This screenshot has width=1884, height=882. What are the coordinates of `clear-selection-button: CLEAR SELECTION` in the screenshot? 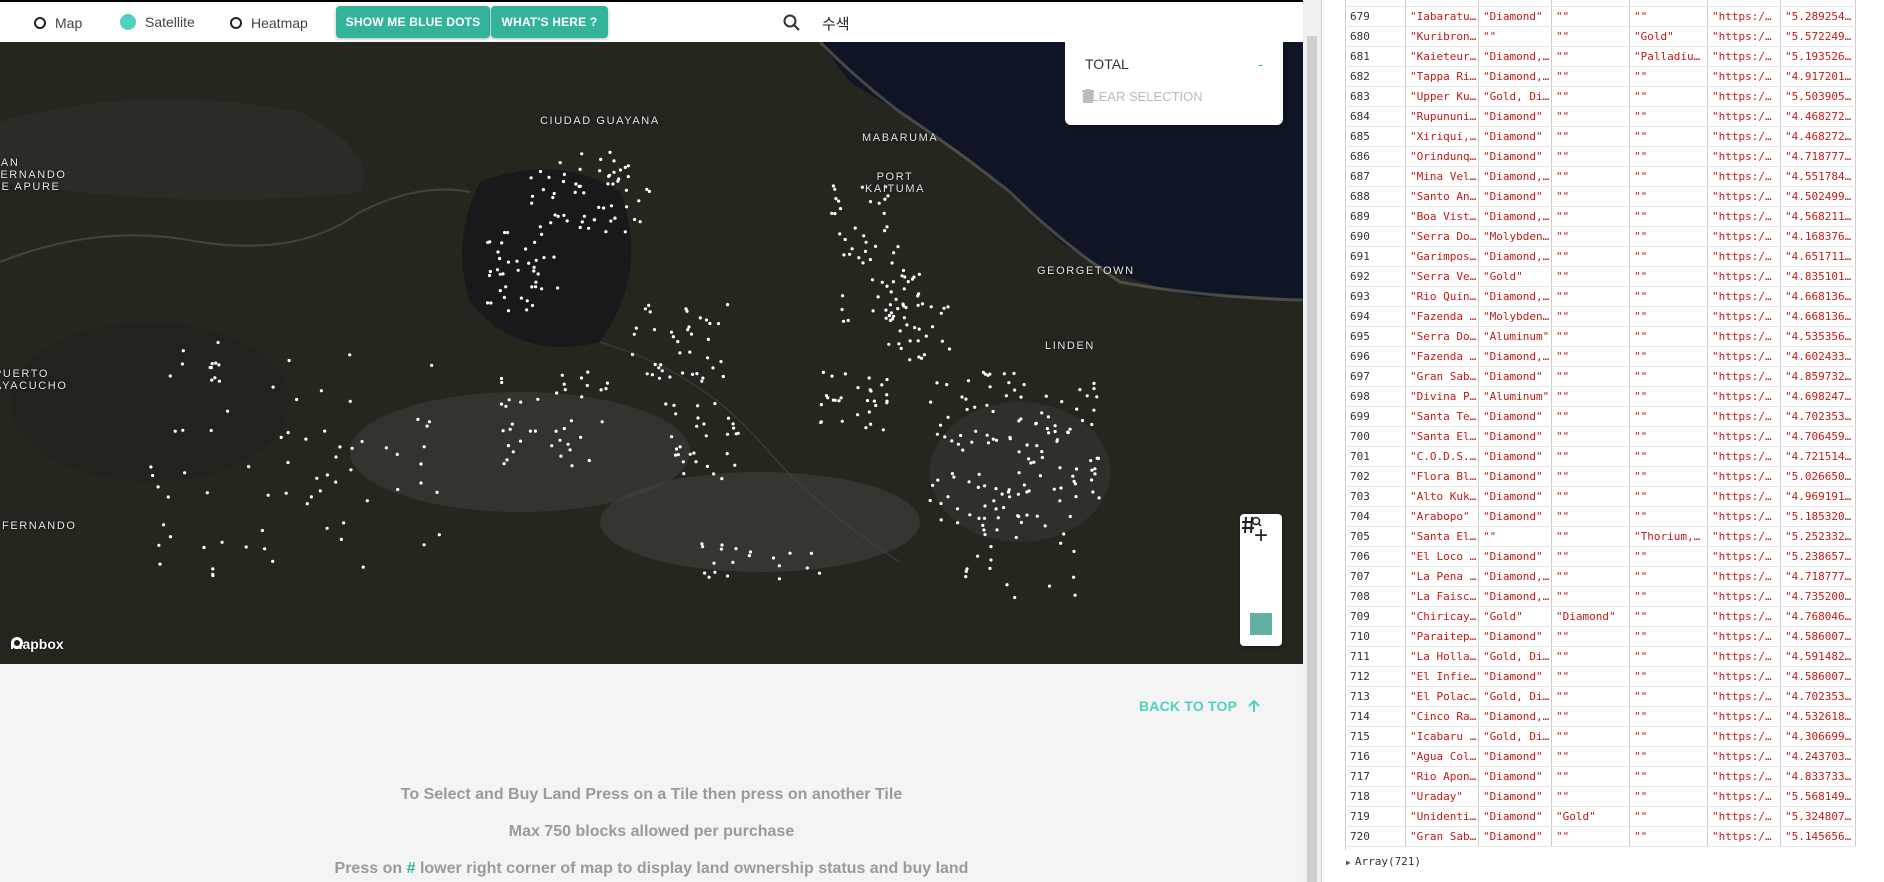 It's located at (1142, 96).